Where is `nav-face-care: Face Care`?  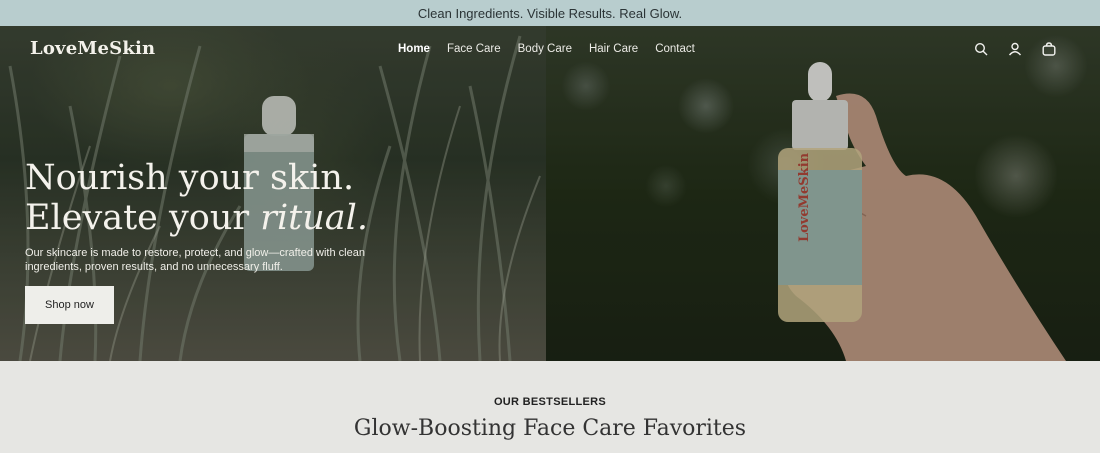
nav-face-care: Face Care is located at coordinates (474, 49).